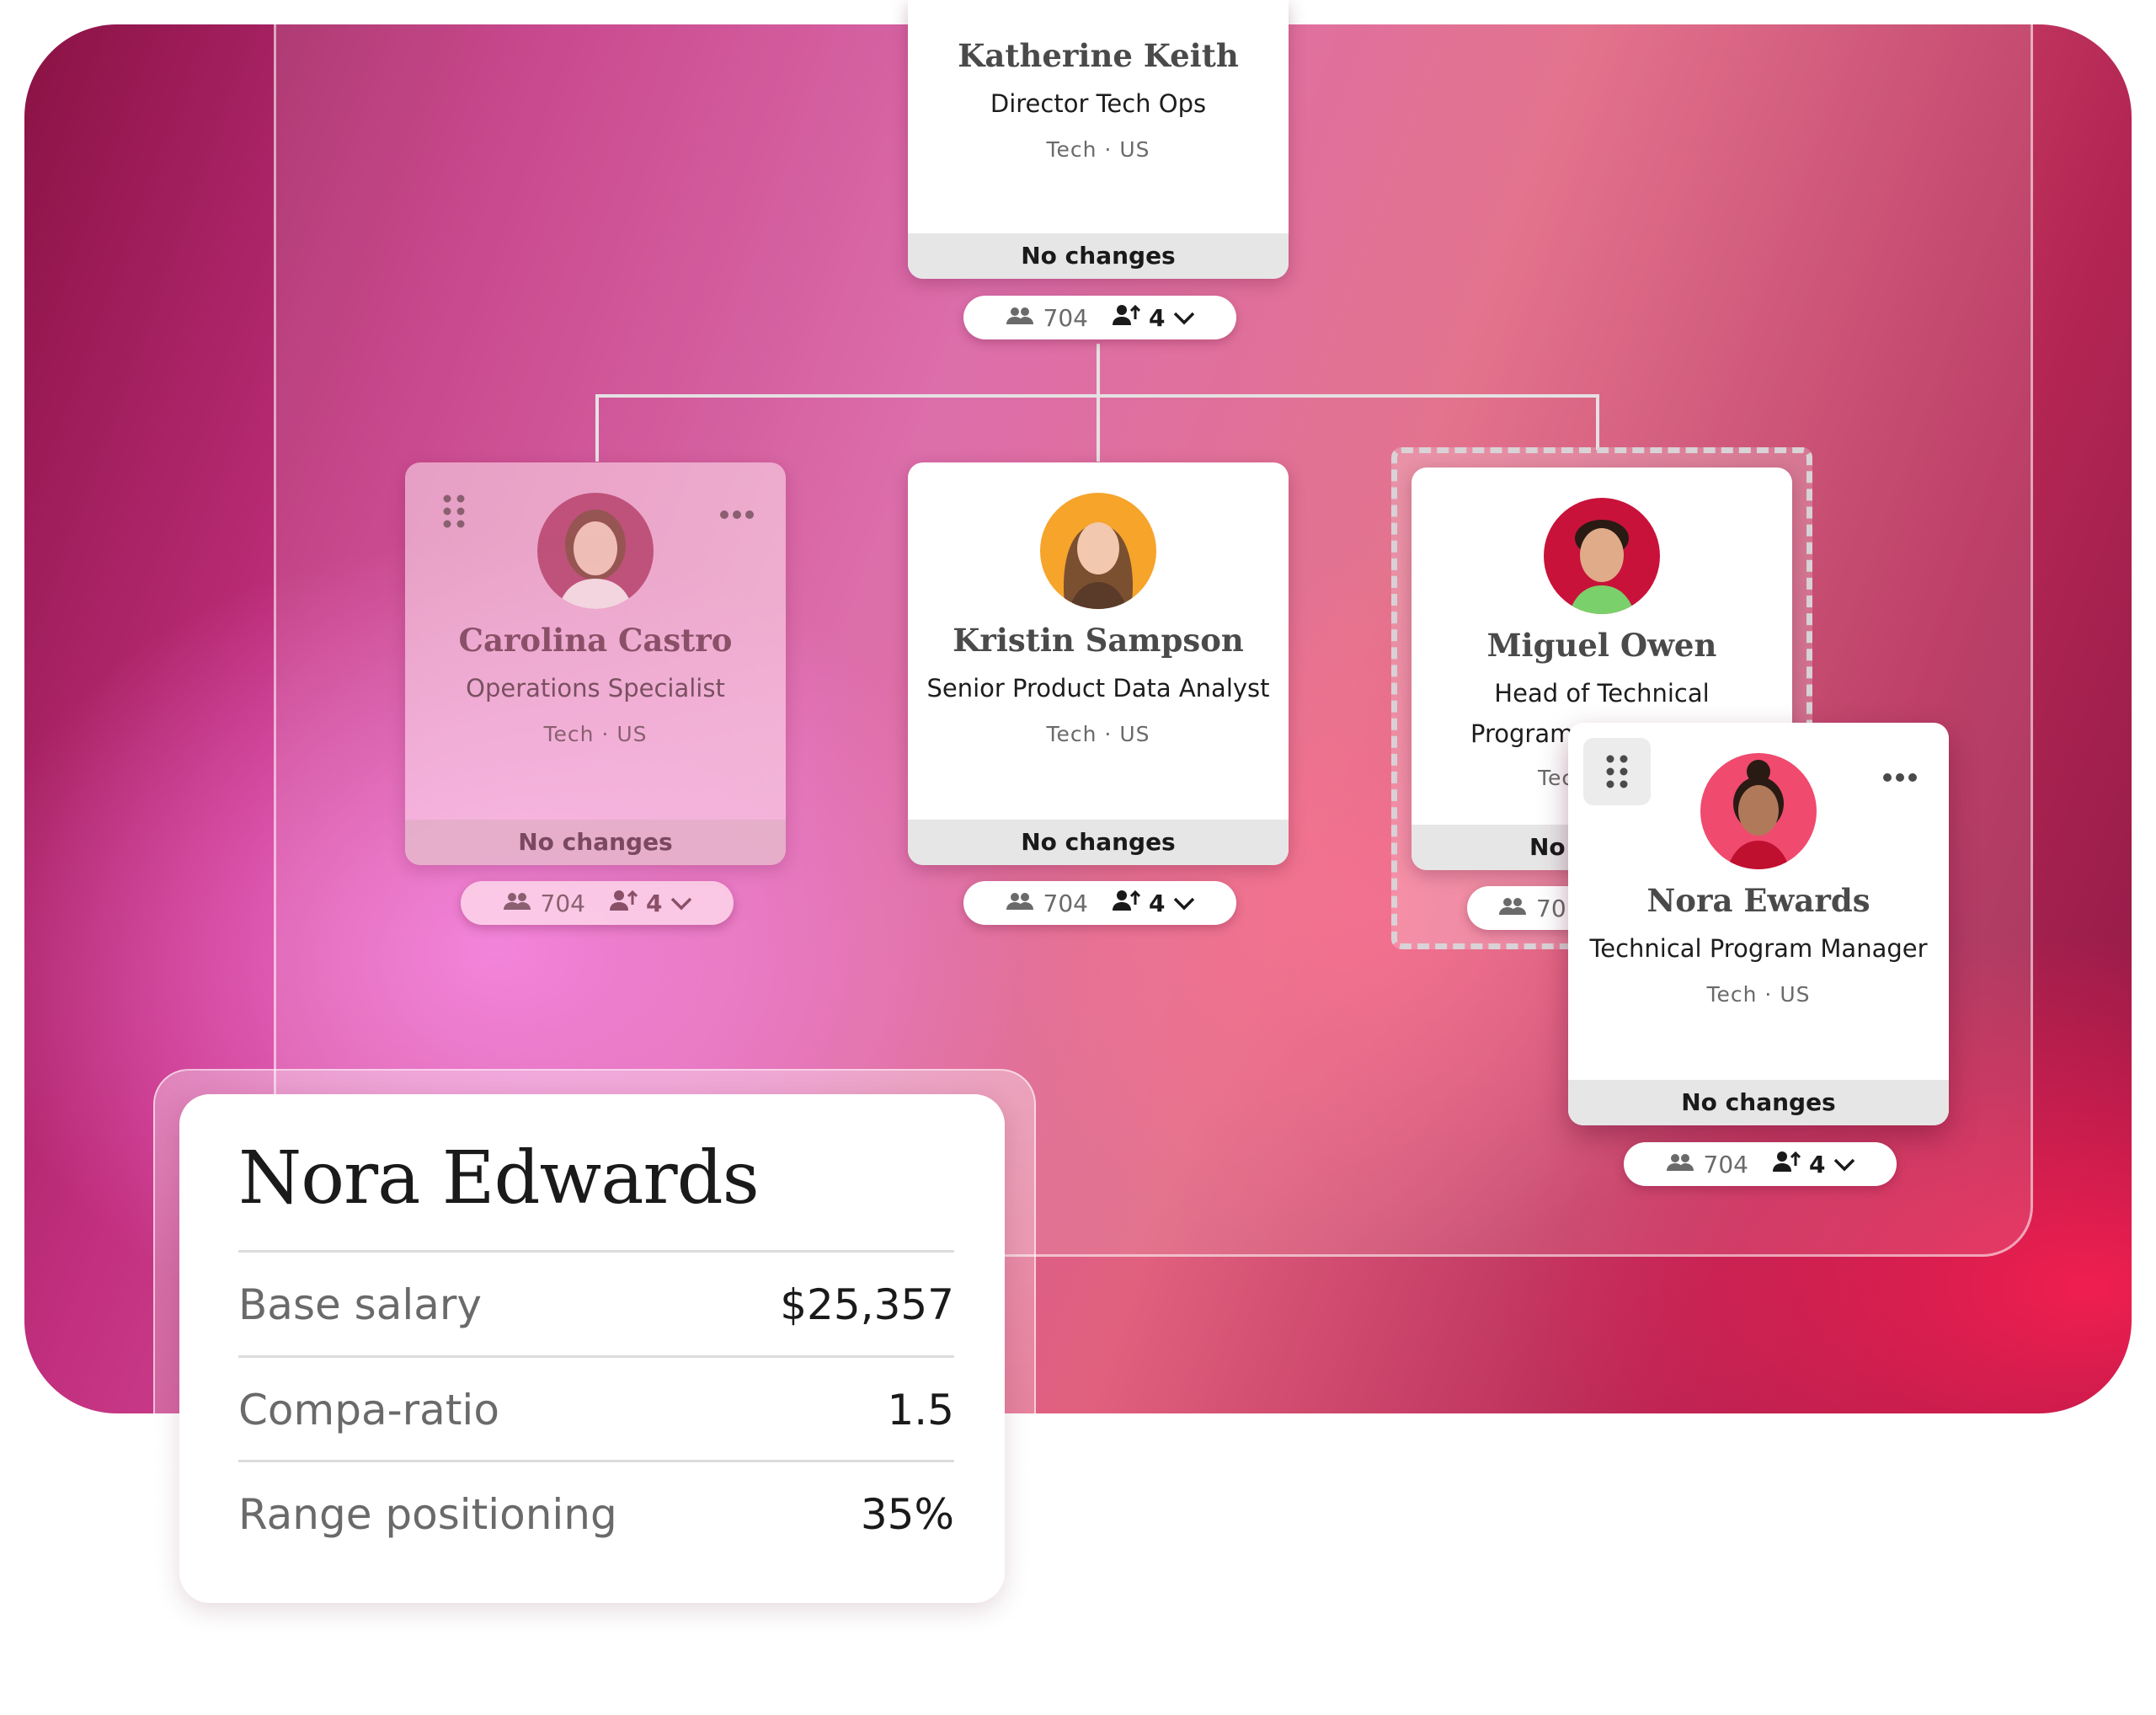  What do you see at coordinates (368, 1410) in the screenshot?
I see `row-label: Compa-ratio` at bounding box center [368, 1410].